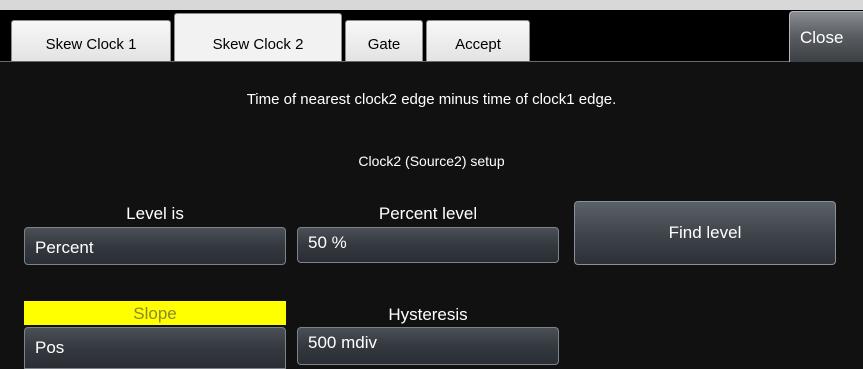 This screenshot has height=369, width=863. Describe the element at coordinates (155, 213) in the screenshot. I see `level-is-label: Level is` at that location.